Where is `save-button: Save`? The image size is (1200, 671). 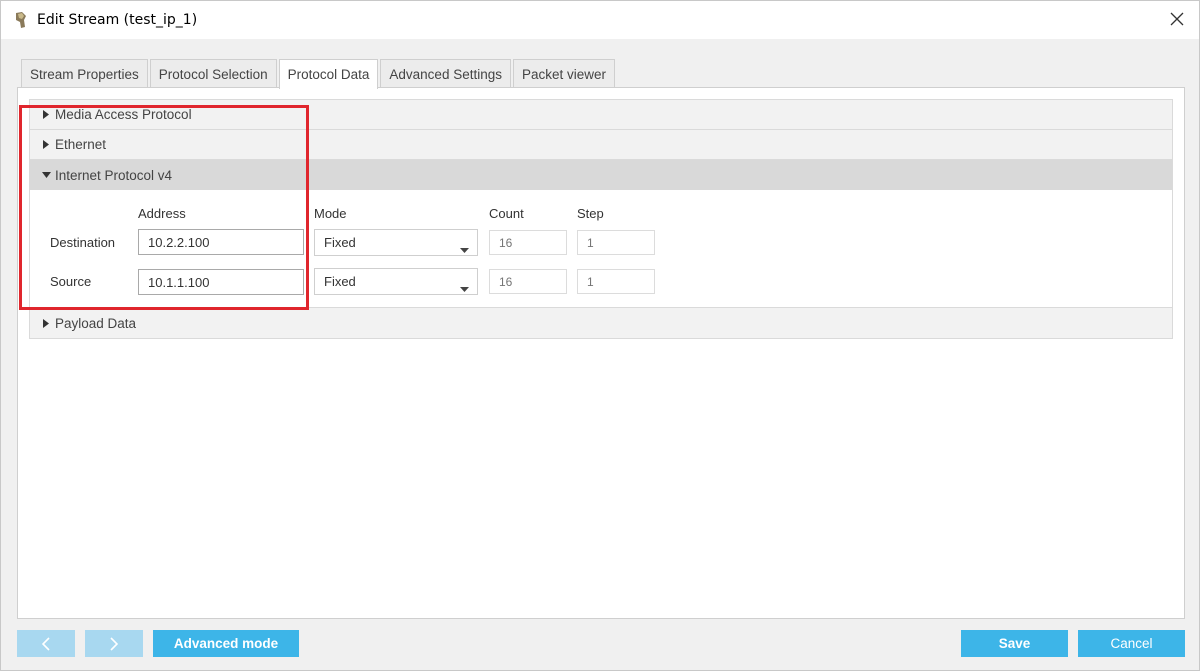 save-button: Save is located at coordinates (1014, 643).